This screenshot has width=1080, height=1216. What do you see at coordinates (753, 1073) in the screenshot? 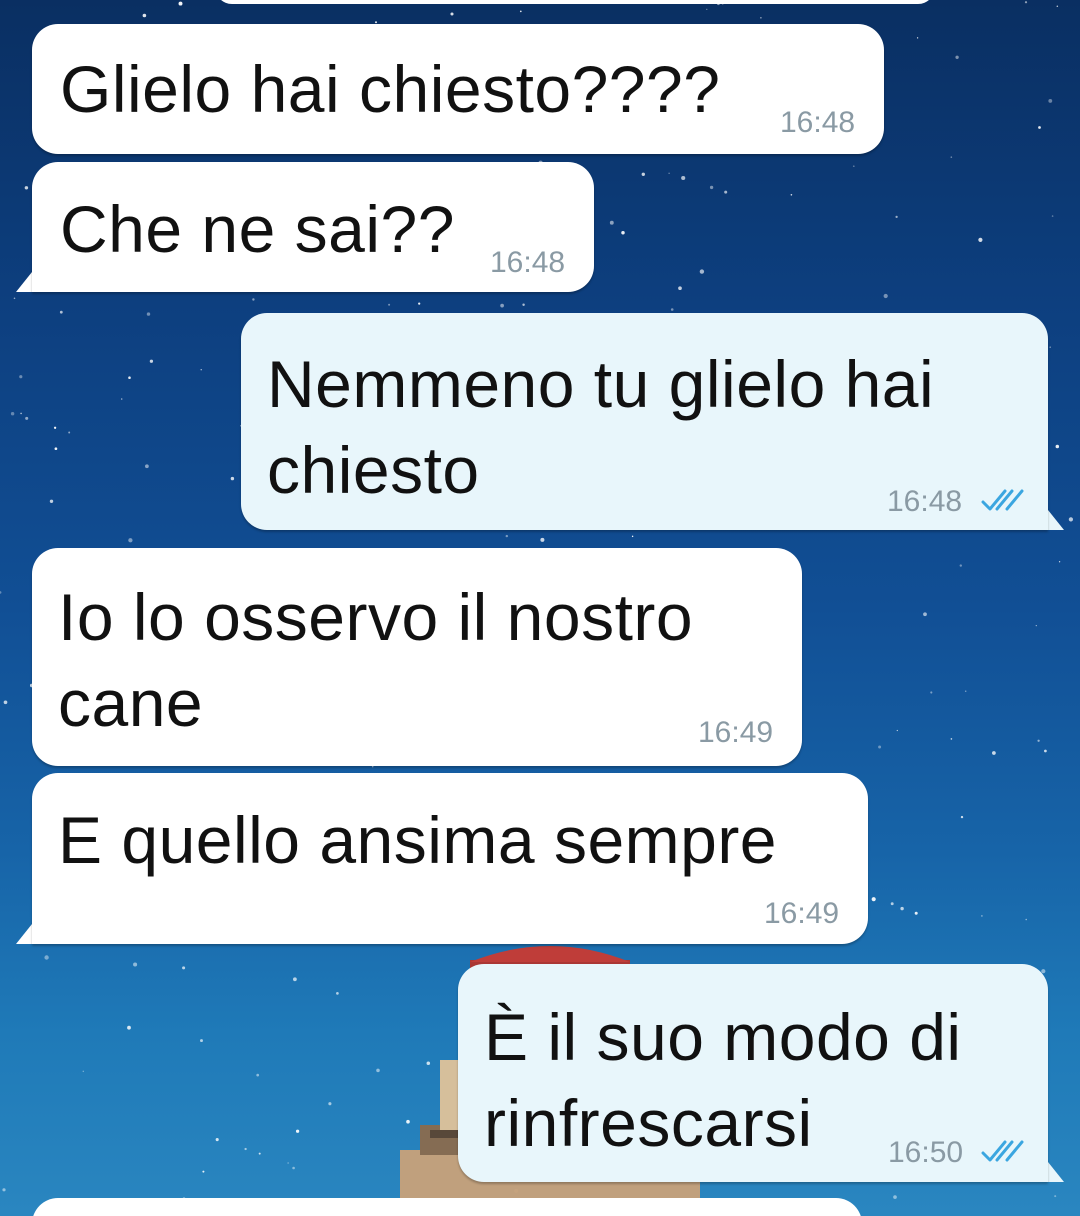
I see `message-bubble-outgoing: È il suo modo di rinfrescarsi 16:50` at bounding box center [753, 1073].